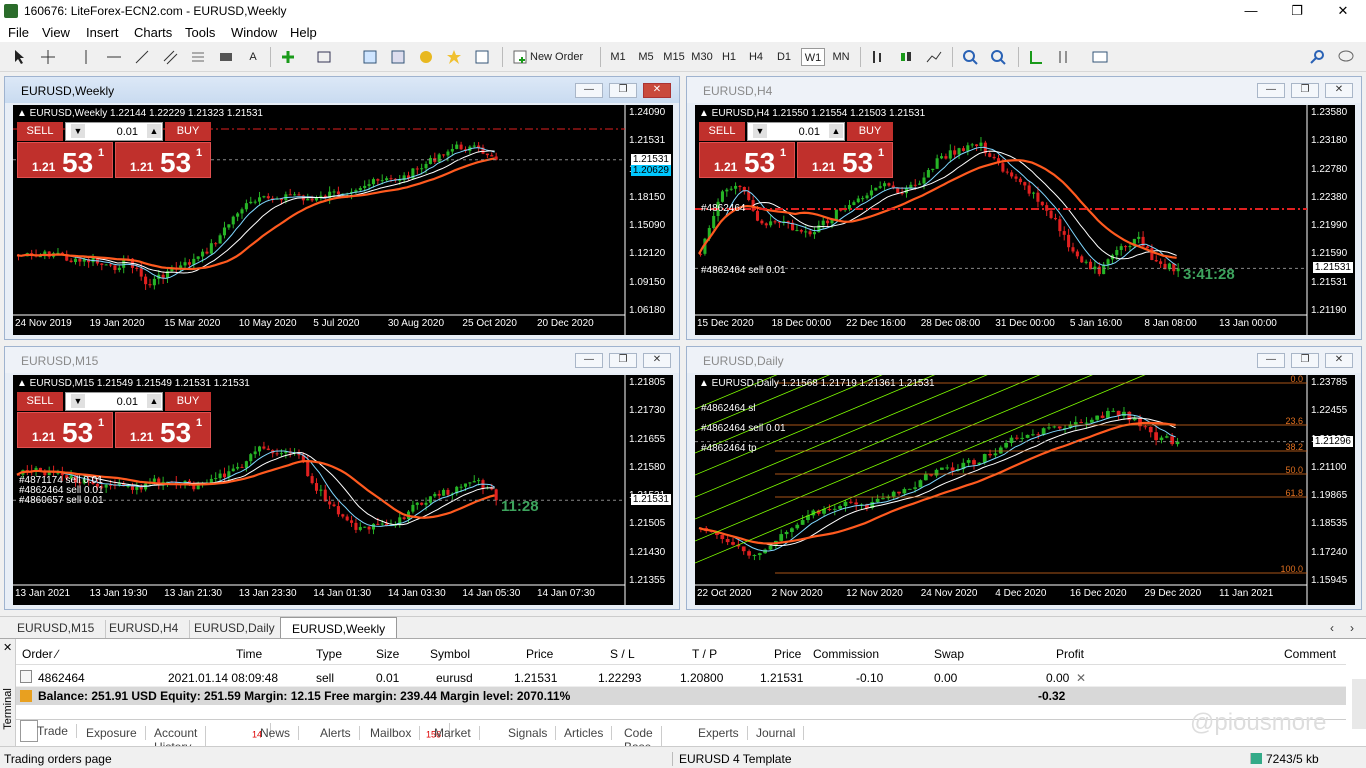 This screenshot has height=768, width=1366. What do you see at coordinates (998, 57) in the screenshot?
I see `zoom-out-icon` at bounding box center [998, 57].